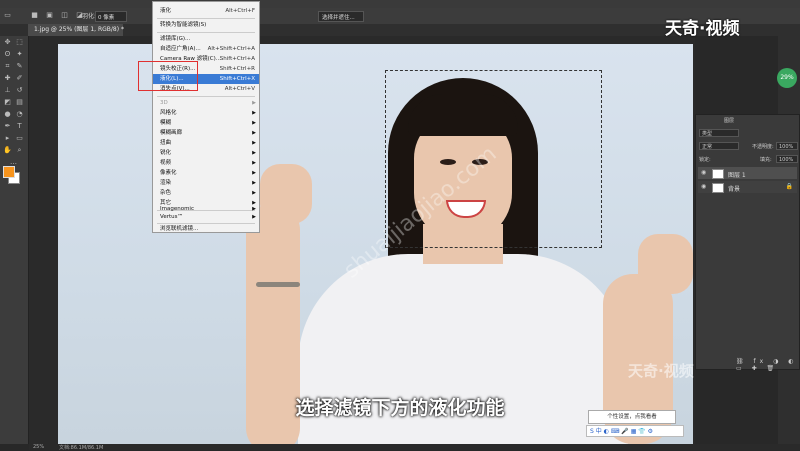  I want to click on menu-item-convert-smart-filter: 转换为智能滤镜(S), so click(206, 25).